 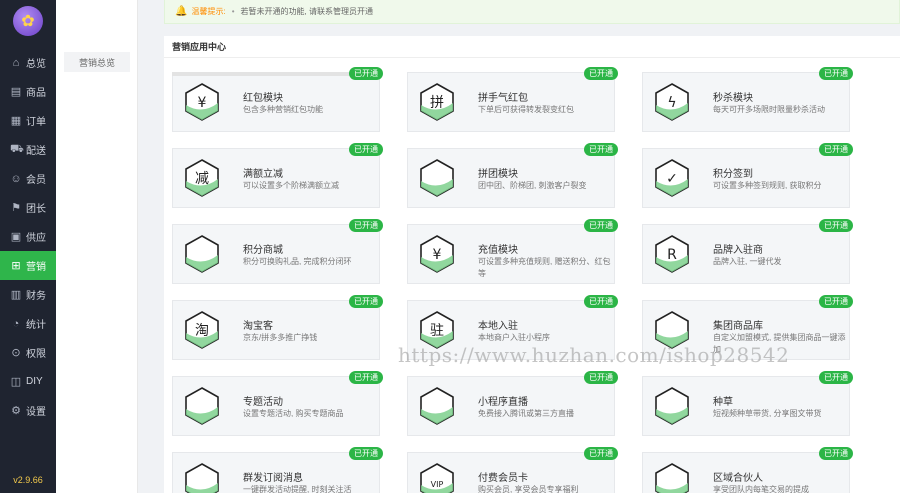 What do you see at coordinates (263, 250) in the screenshot?
I see `card-title: 积分商城` at bounding box center [263, 250].